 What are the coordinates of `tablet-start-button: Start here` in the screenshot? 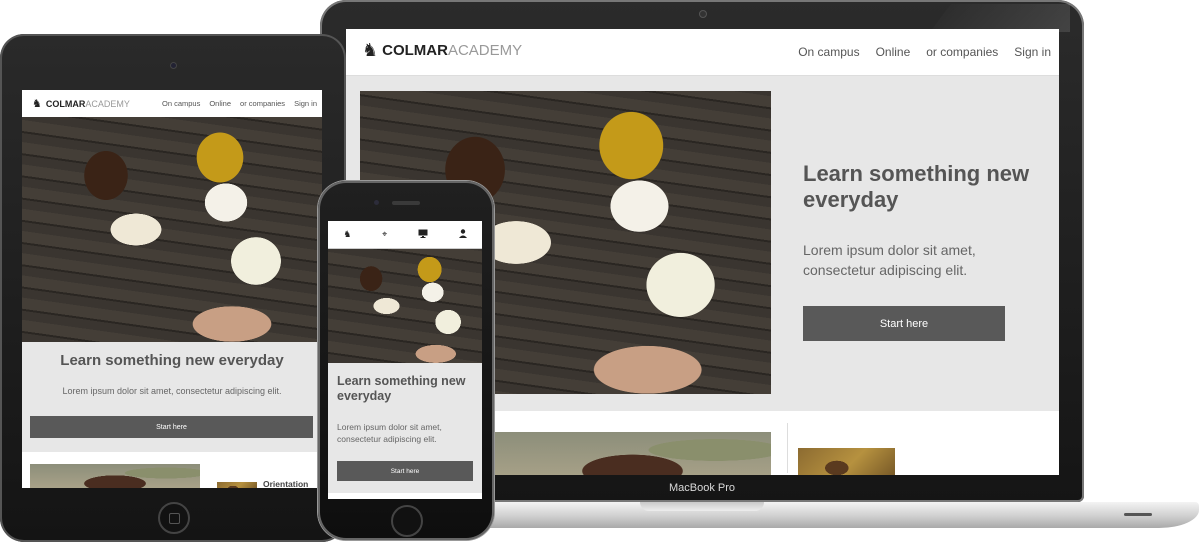 It's located at (171, 427).